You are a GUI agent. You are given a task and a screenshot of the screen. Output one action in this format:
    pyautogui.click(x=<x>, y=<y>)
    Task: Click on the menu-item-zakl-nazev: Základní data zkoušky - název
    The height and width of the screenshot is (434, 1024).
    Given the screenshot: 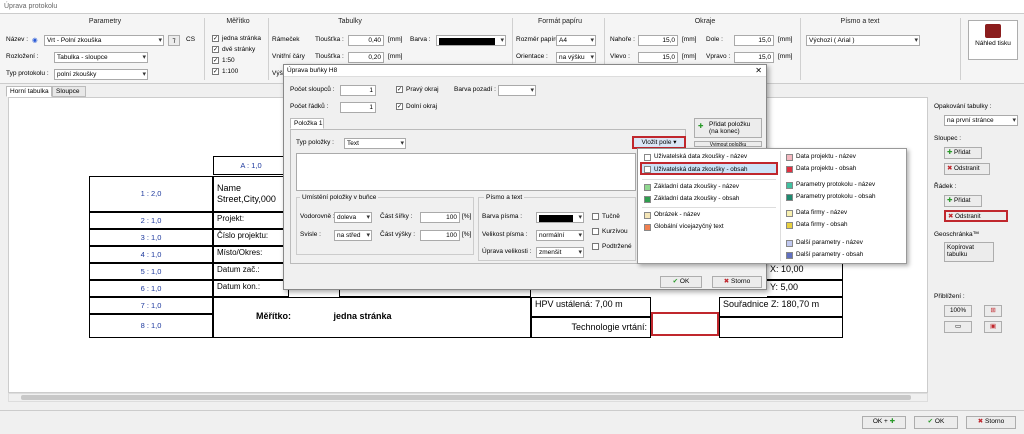 What is the action you would take?
    pyautogui.click(x=690, y=187)
    